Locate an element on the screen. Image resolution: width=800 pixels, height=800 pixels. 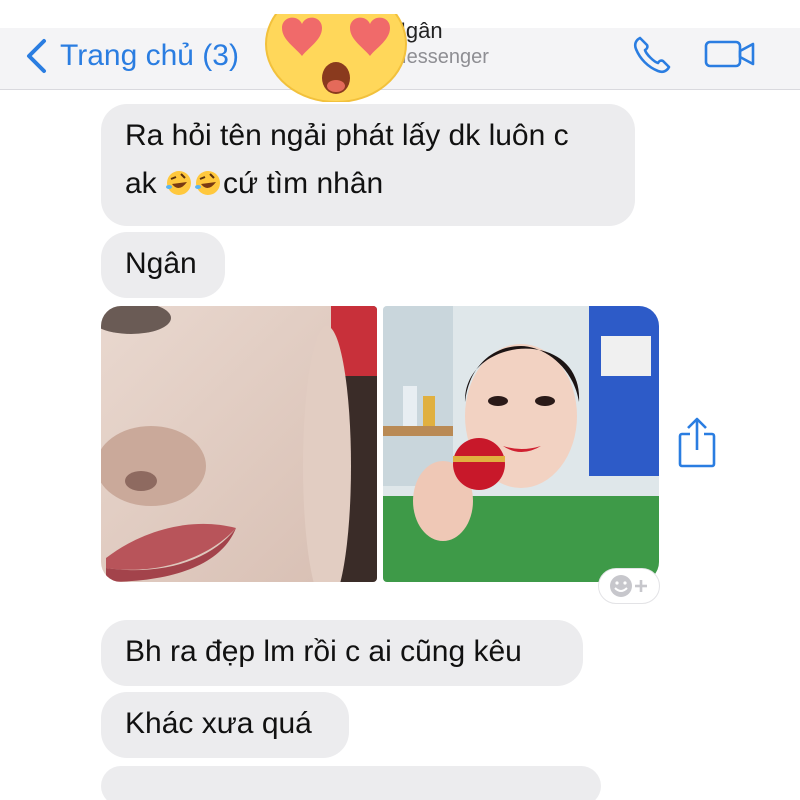
message-bubble: Bh ra đẹp lm rồi c ai cũng kêu is located at coordinates (342, 653).